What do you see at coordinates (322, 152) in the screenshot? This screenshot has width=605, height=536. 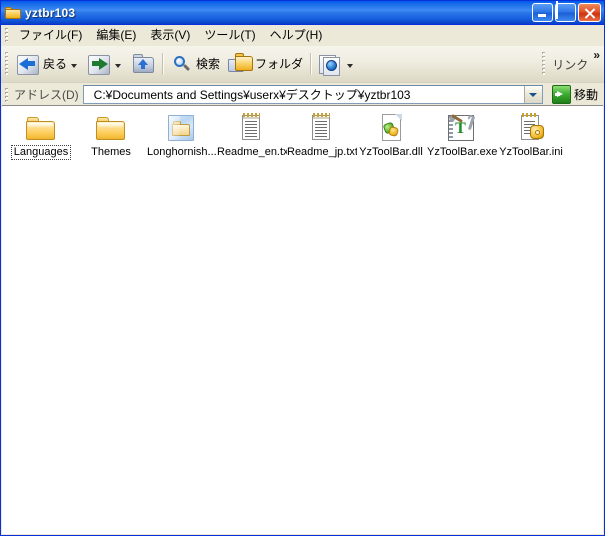 I see `list-item-label: Readme_jp.txt` at bounding box center [322, 152].